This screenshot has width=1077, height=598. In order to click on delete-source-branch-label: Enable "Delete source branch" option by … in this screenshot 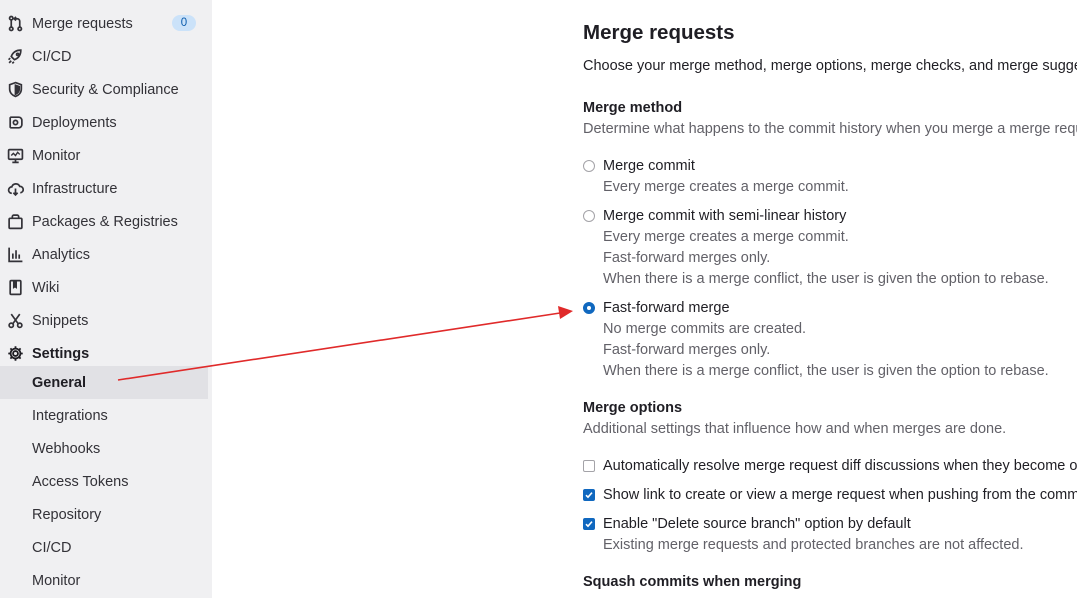, I will do `click(757, 524)`.